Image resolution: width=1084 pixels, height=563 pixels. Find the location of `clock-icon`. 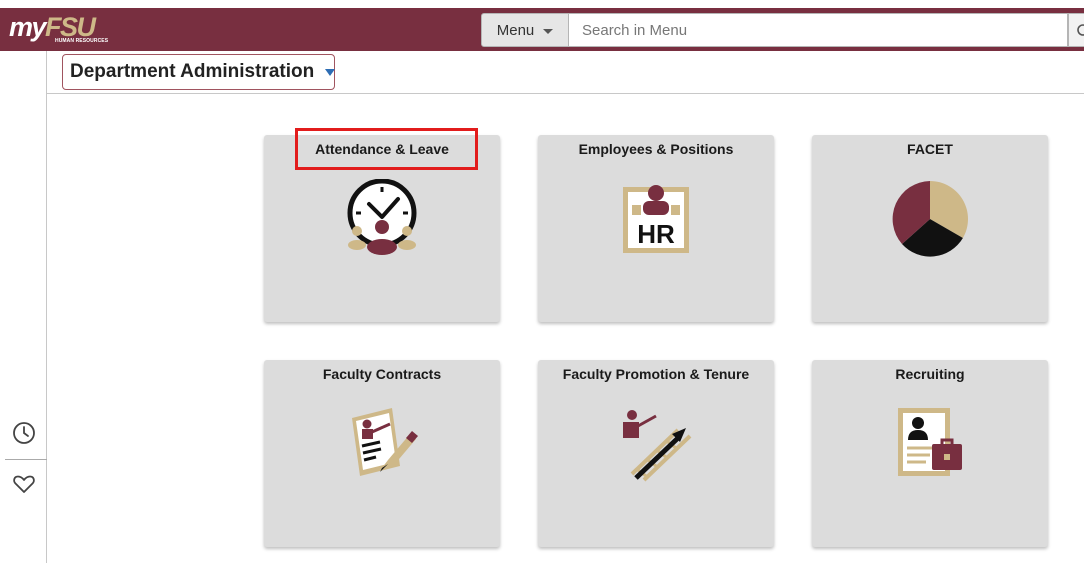

clock-icon is located at coordinates (24, 433).